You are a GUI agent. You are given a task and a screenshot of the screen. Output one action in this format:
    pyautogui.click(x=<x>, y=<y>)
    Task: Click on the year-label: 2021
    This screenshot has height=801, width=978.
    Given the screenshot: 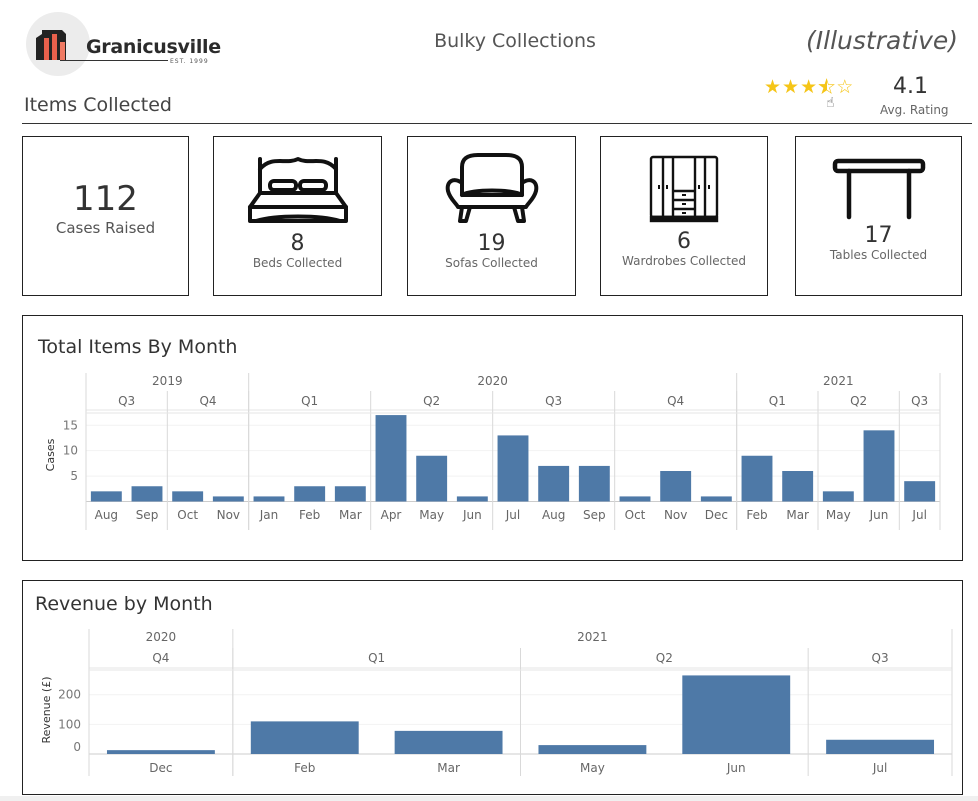 What is the action you would take?
    pyautogui.click(x=592, y=637)
    